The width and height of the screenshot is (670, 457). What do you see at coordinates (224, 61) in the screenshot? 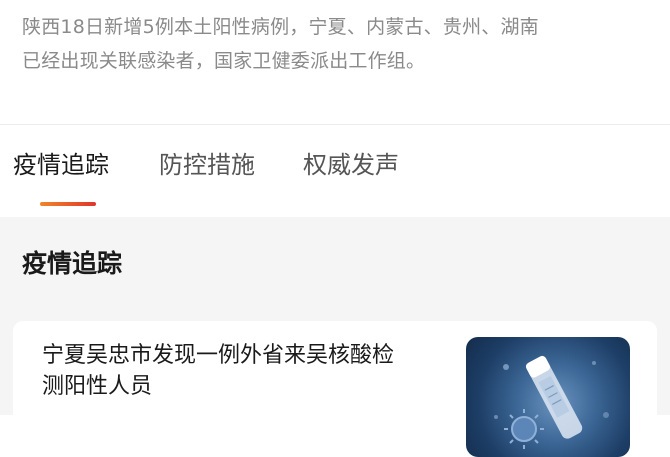
I see `intro-line-2: 已经出现关联感染者，国家卫健委派出工作组。` at bounding box center [224, 61].